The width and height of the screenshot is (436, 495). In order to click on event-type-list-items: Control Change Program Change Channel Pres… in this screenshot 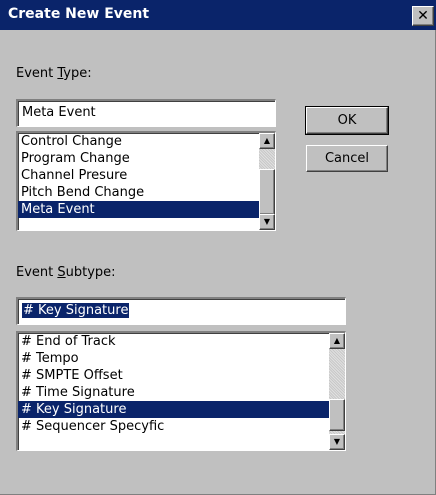, I will do `click(138, 181)`.